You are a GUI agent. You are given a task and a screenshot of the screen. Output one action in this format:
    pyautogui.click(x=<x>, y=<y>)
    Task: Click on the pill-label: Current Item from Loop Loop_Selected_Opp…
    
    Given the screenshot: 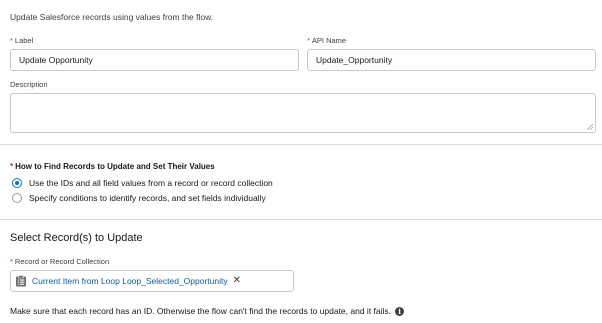 What is the action you would take?
    pyautogui.click(x=130, y=281)
    